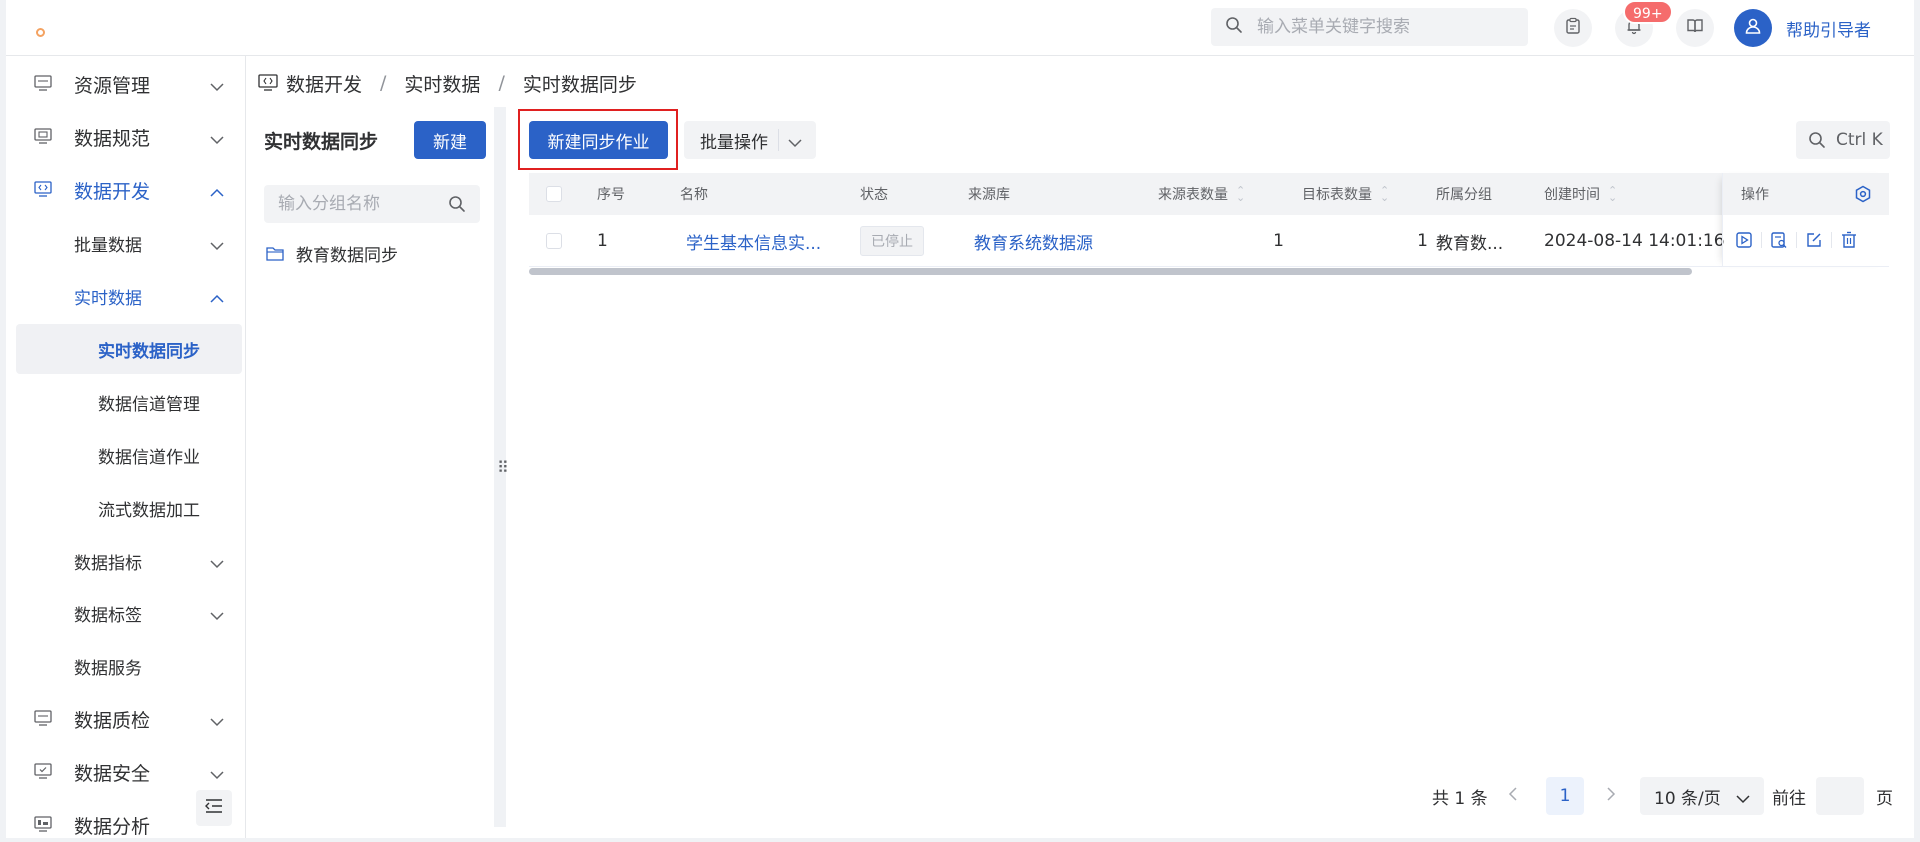 The width and height of the screenshot is (1920, 842). I want to click on group-search-input, so click(358, 204).